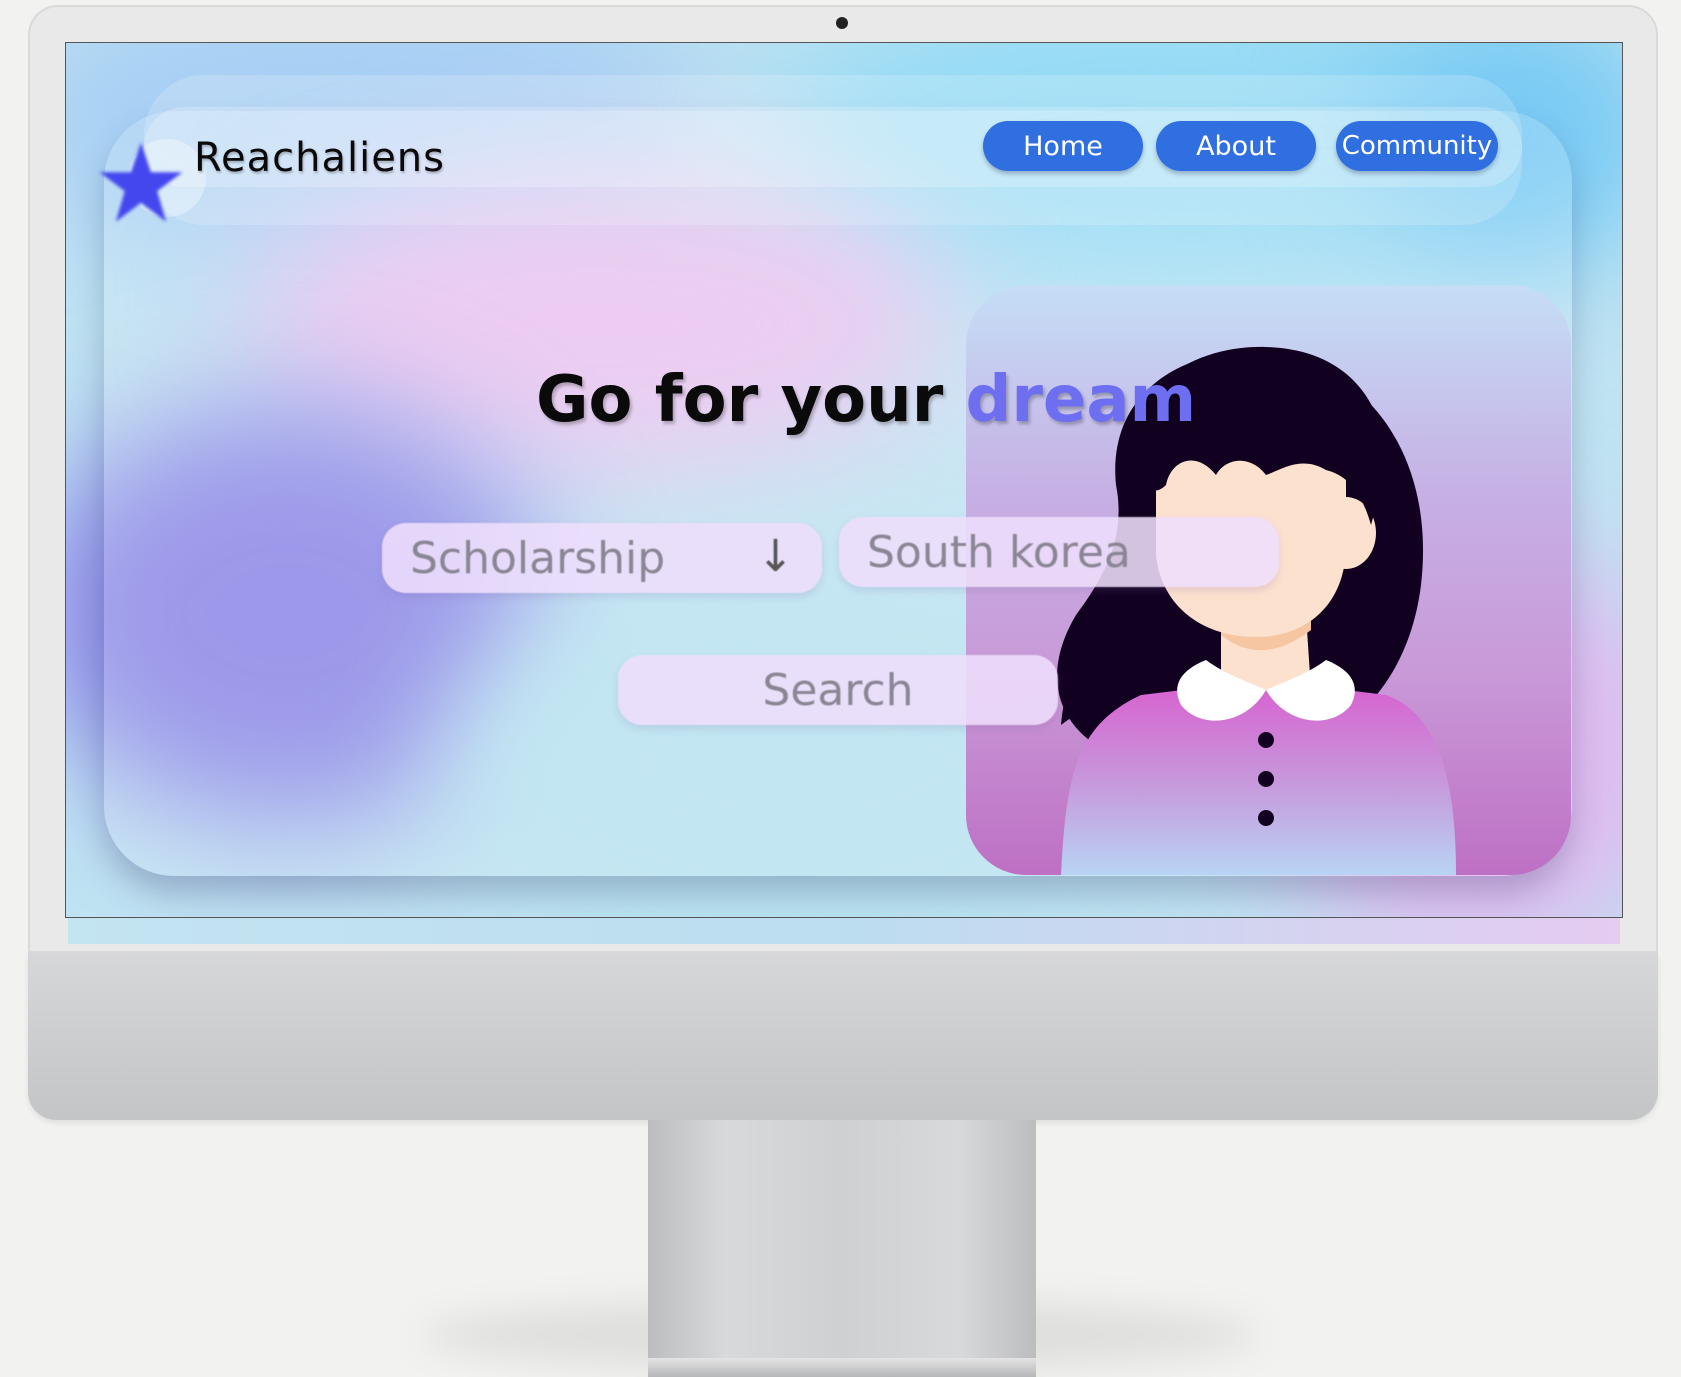  What do you see at coordinates (740, 400) in the screenshot?
I see `hero-title-main: Go for your` at bounding box center [740, 400].